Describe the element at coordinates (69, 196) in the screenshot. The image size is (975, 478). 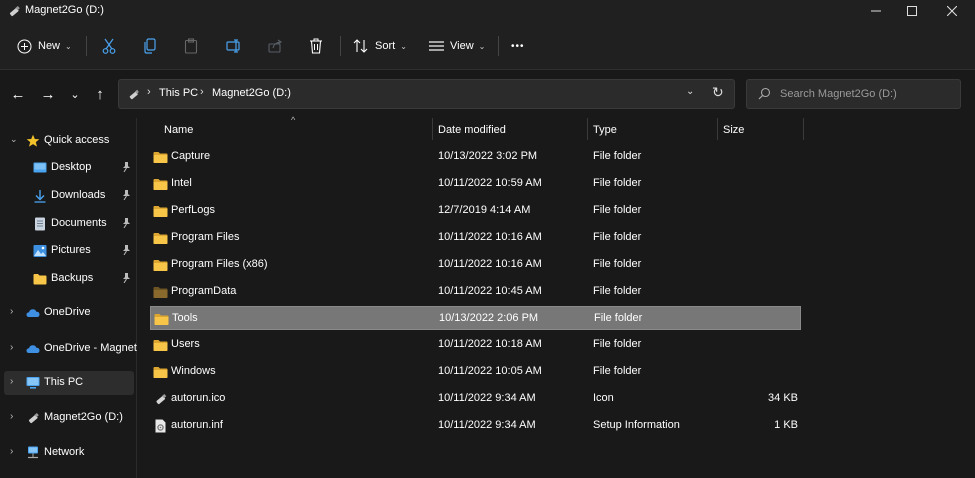
I see `sidebar-item-downloads: Downloads` at that location.